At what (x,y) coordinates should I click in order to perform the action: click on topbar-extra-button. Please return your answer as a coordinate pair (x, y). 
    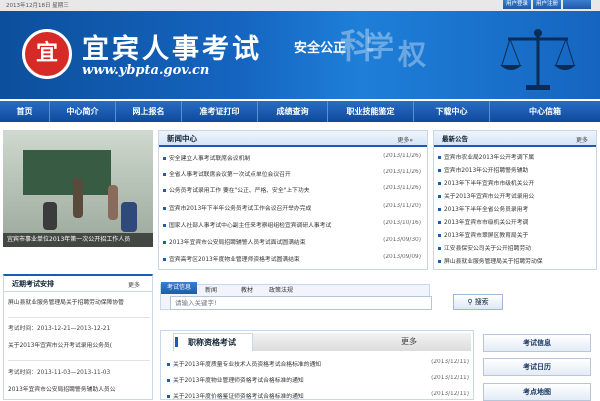
    Looking at the image, I should click on (577, 4).